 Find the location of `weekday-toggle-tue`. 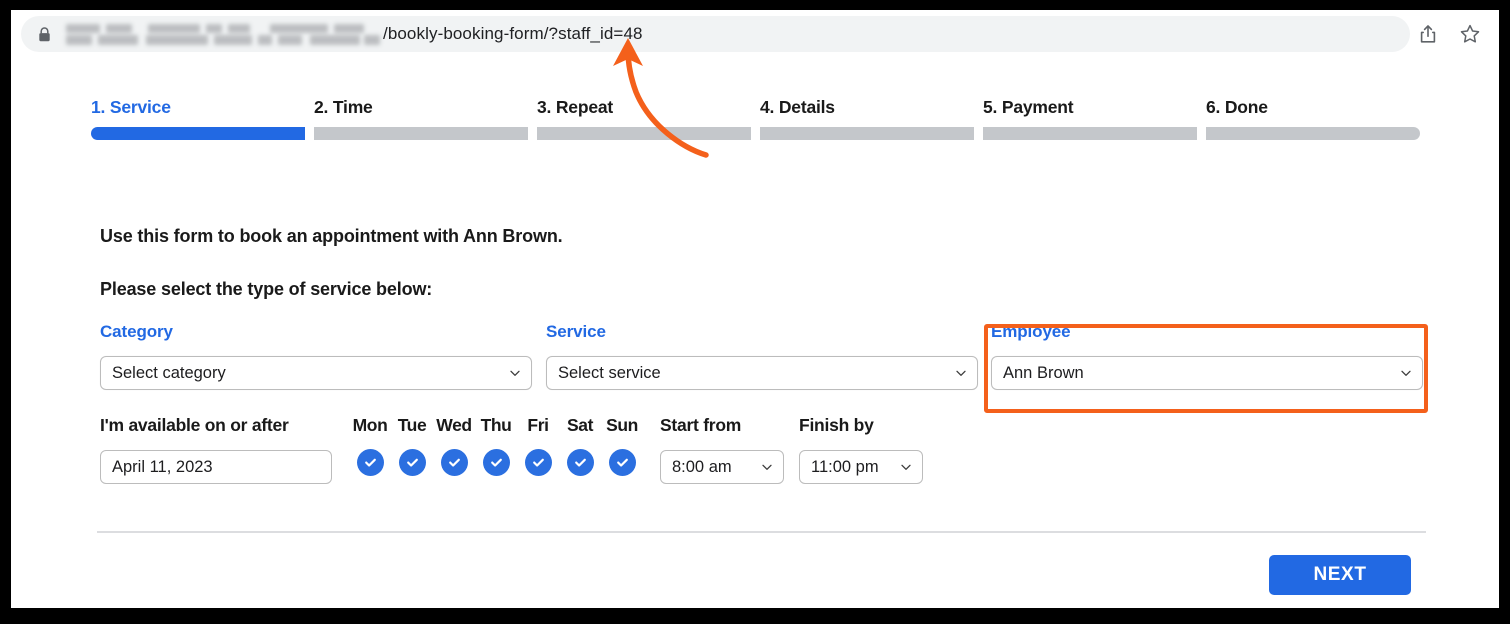

weekday-toggle-tue is located at coordinates (412, 462).